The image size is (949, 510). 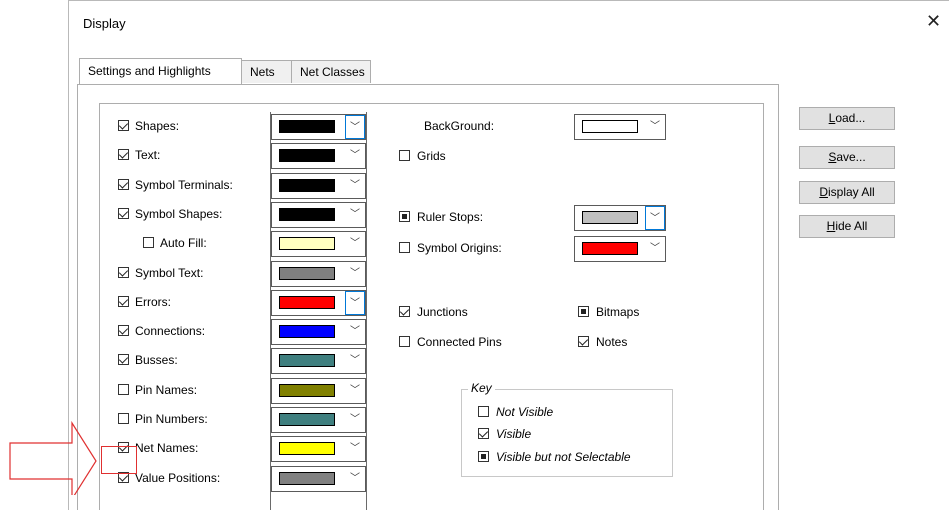 I want to click on connected-pins-checkbox, so click(x=404, y=341).